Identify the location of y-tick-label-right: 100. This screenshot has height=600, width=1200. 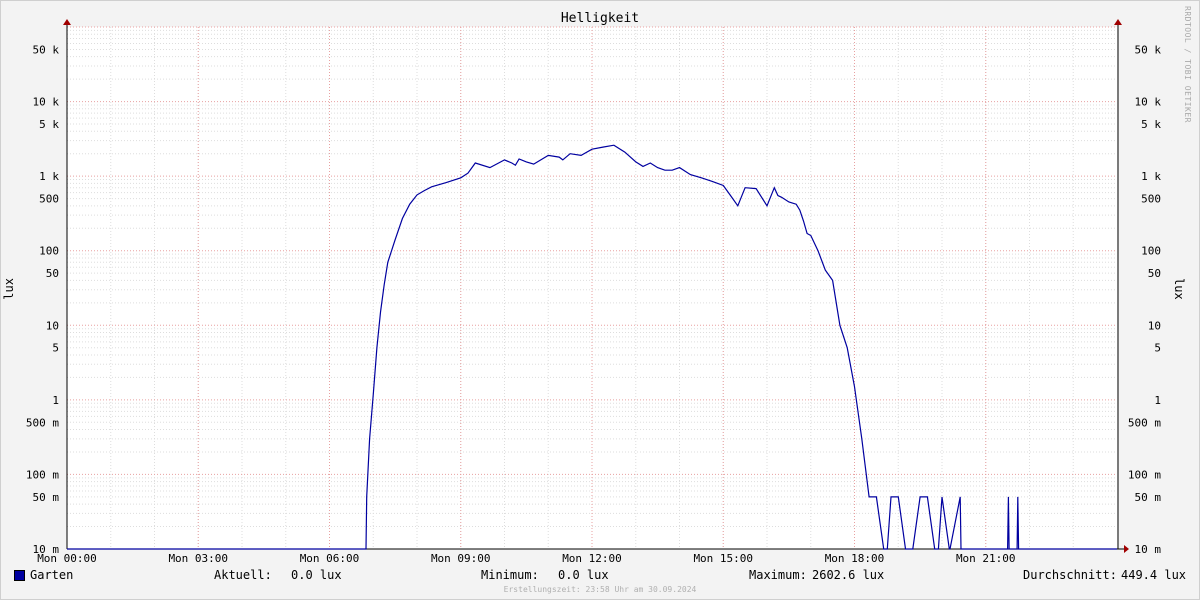
(1151, 251).